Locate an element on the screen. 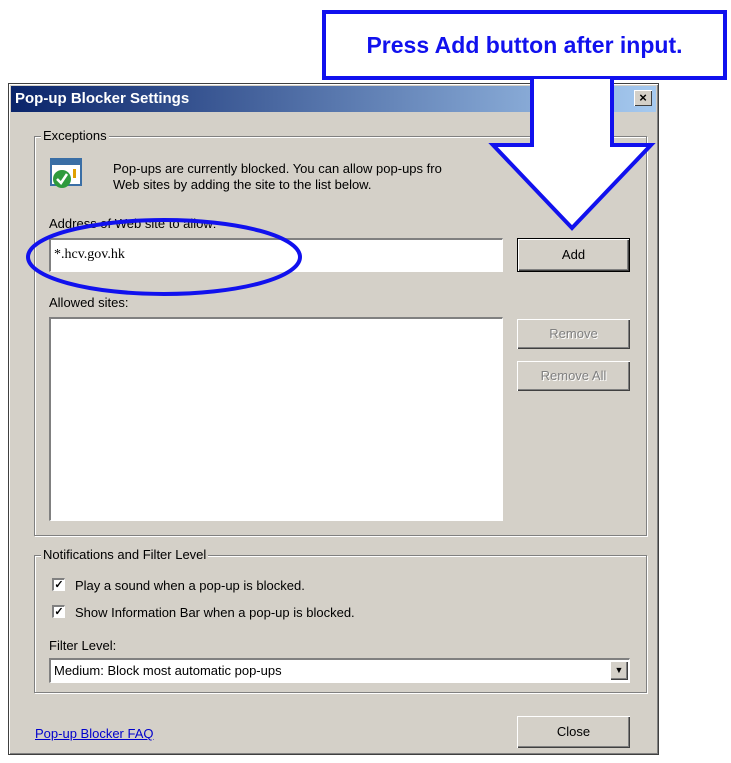 Image resolution: width=731 pixels, height=763 pixels. title-bar: Pop-up Blocker Settings × is located at coordinates (333, 99).